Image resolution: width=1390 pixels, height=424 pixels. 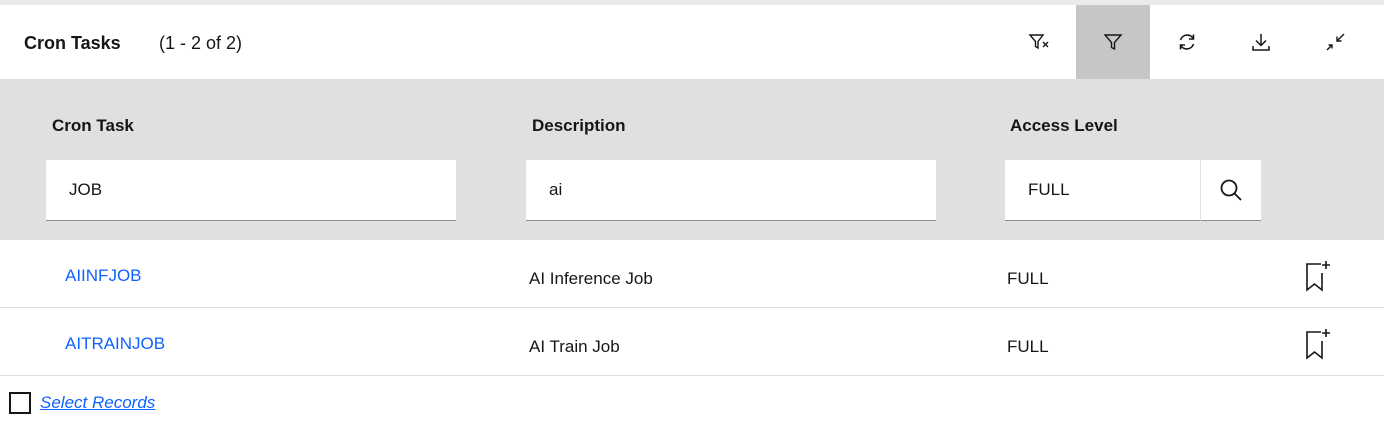 What do you see at coordinates (20, 403) in the screenshot?
I see `select-records-checkbox` at bounding box center [20, 403].